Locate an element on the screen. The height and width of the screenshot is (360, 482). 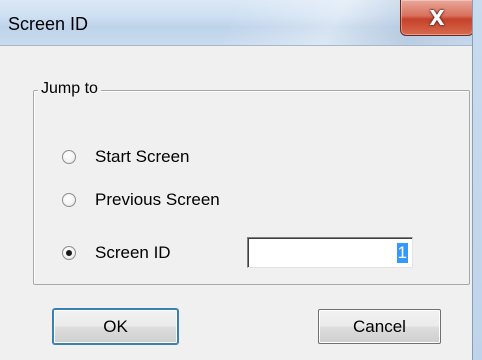
radio-screen-id: Screen ID is located at coordinates (116, 253).